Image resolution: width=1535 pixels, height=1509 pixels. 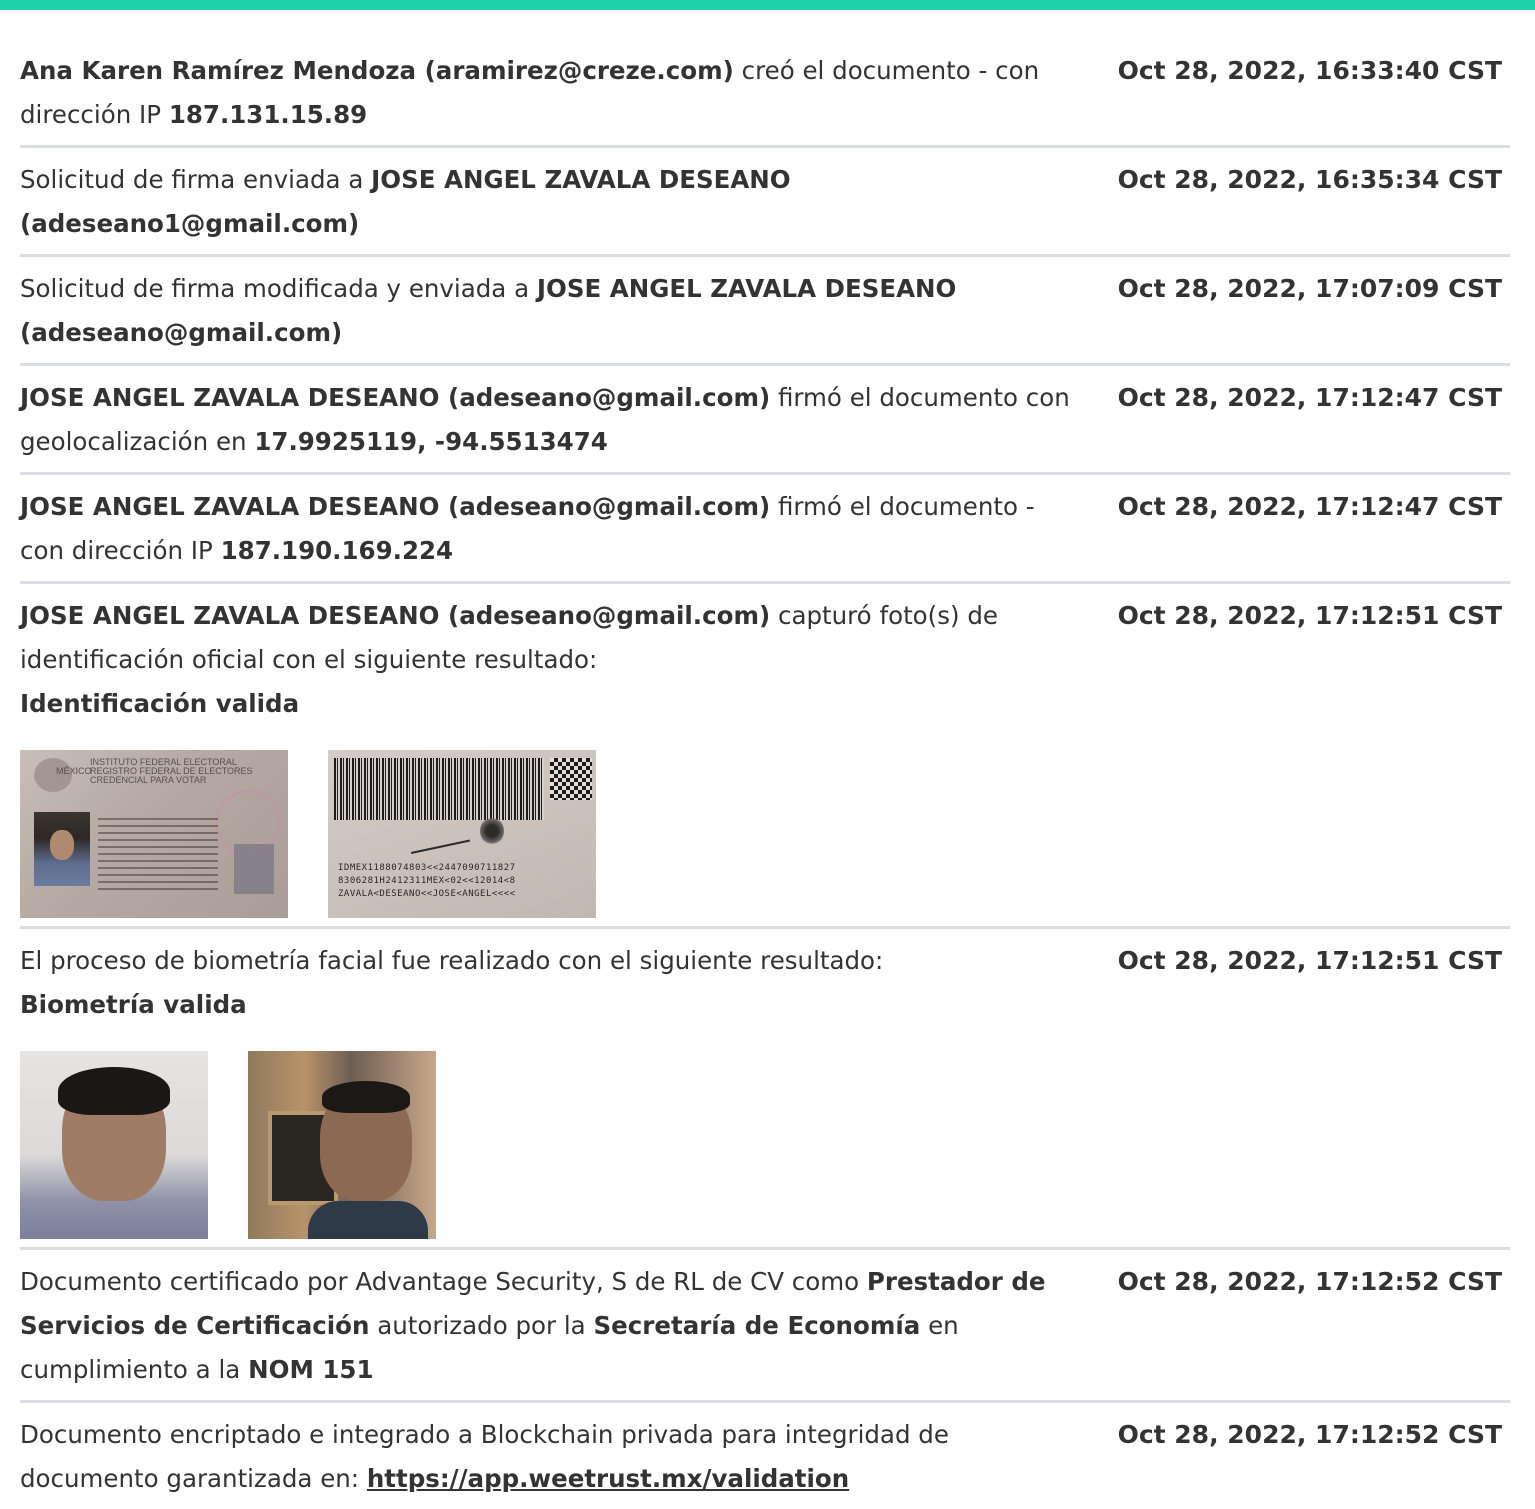 I want to click on id-data-lines, so click(x=158, y=854).